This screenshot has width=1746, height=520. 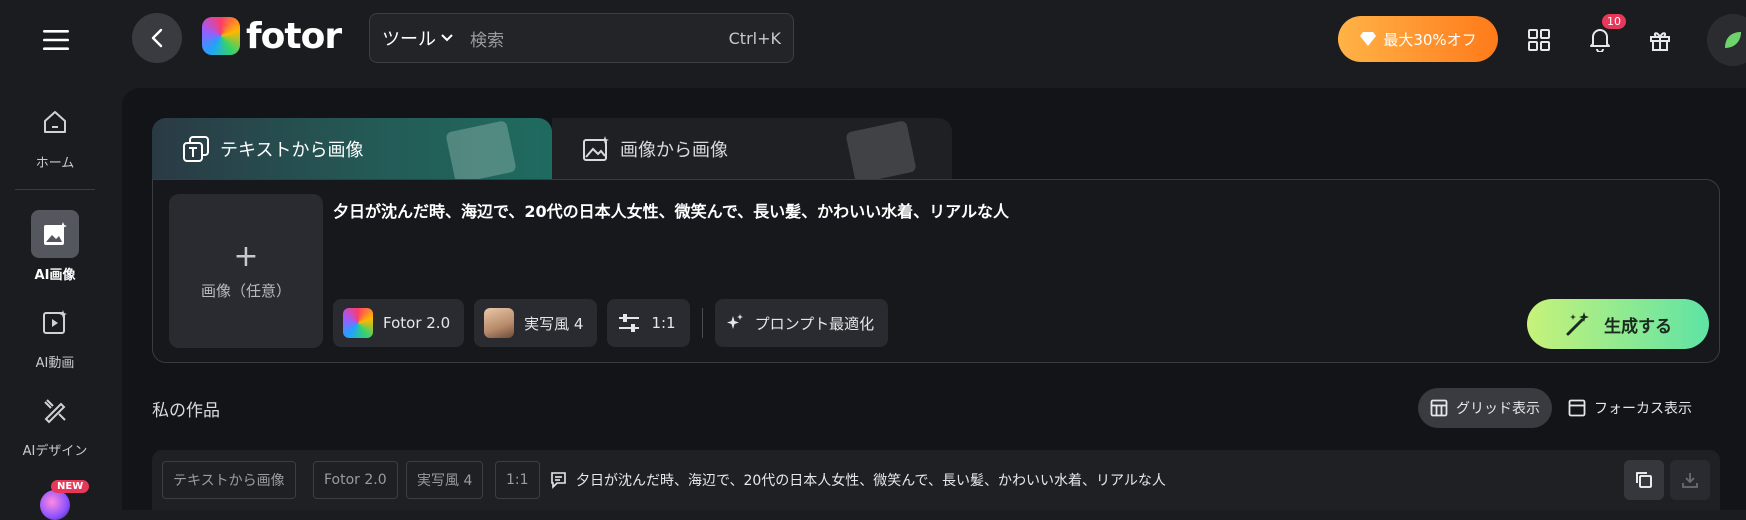 I want to click on search-input: 検索, so click(x=599, y=38).